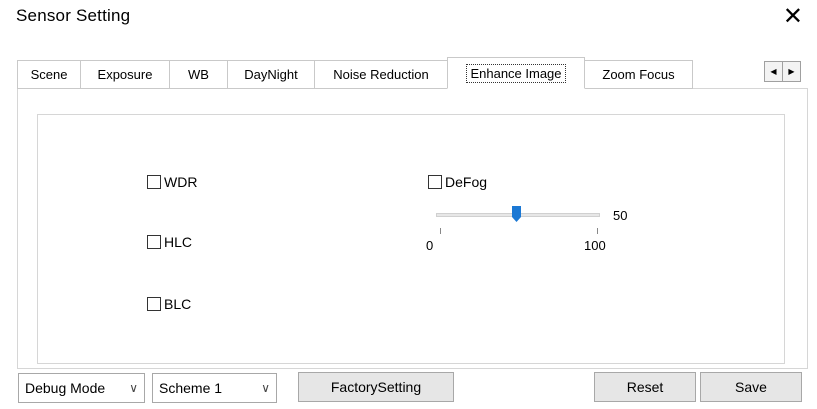 The image size is (817, 409). What do you see at coordinates (597, 231) in the screenshot?
I see `slider-tick-max` at bounding box center [597, 231].